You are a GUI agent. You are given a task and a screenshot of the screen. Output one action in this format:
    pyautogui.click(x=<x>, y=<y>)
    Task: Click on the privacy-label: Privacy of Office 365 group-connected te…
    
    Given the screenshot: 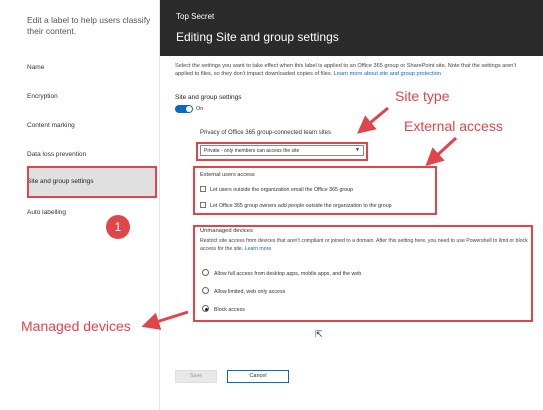 What is the action you would take?
    pyautogui.click(x=265, y=133)
    